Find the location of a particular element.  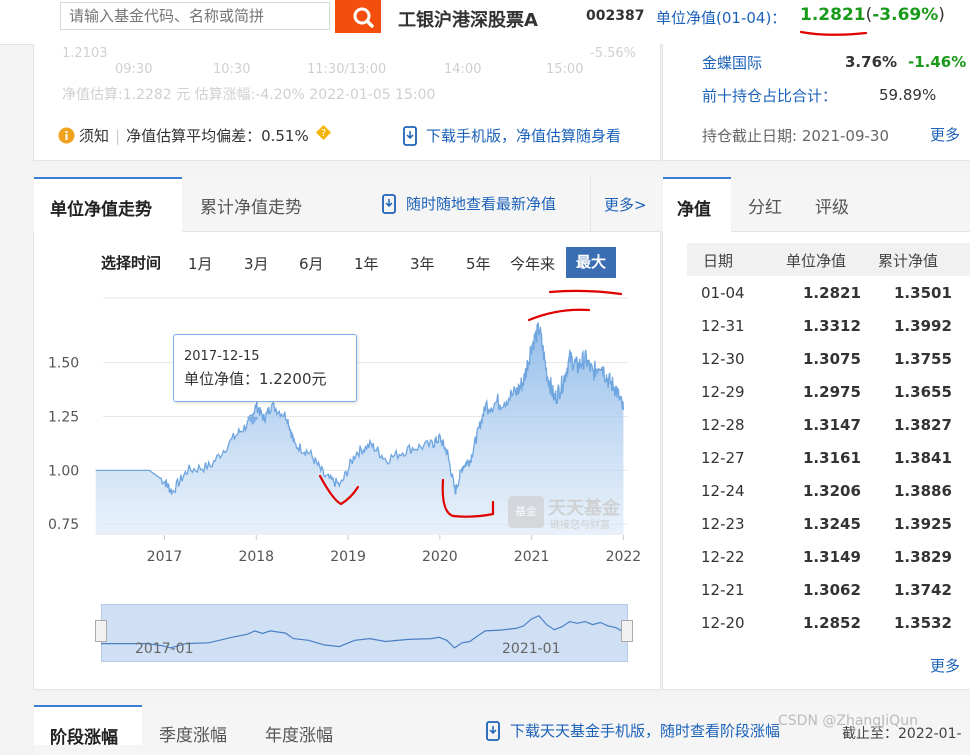

unit-nav-value: 1.2821 is located at coordinates (833, 15).